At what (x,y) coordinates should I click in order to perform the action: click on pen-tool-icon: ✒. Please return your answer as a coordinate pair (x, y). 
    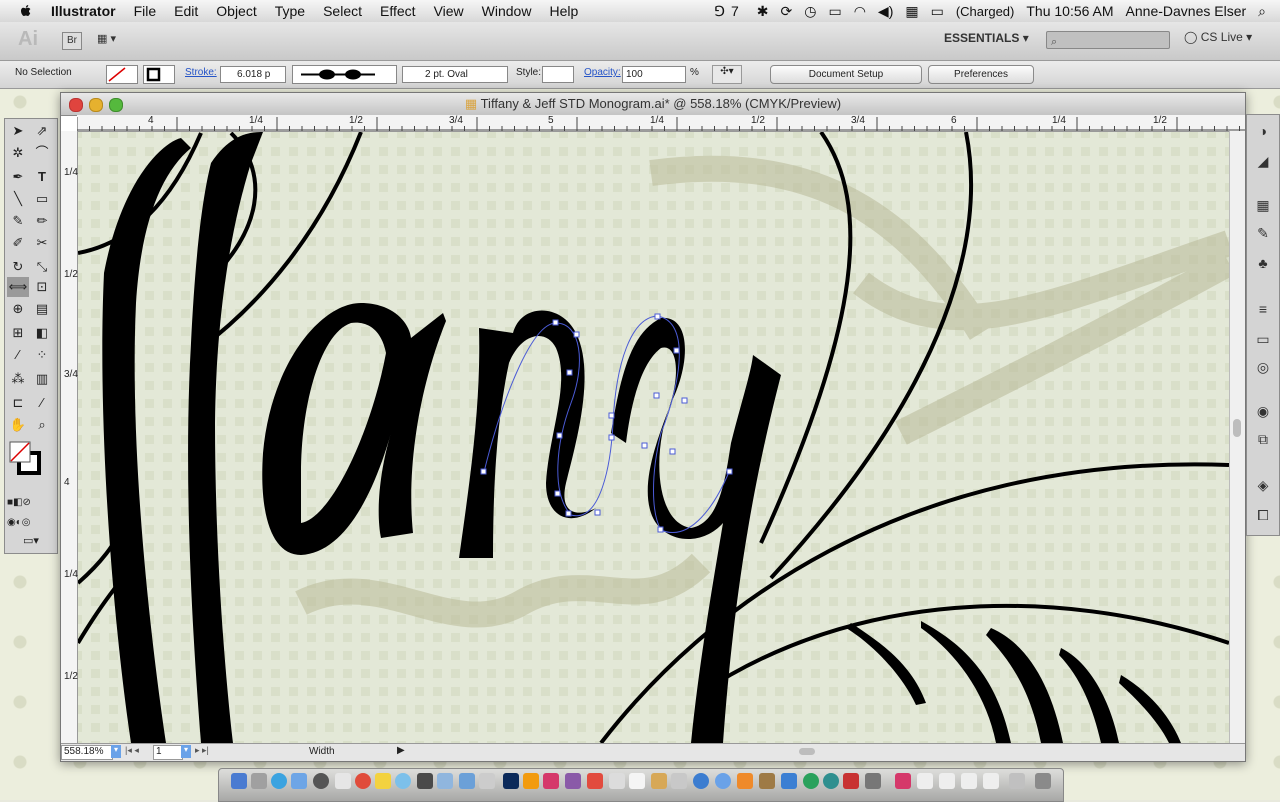
    Looking at the image, I should click on (18, 177).